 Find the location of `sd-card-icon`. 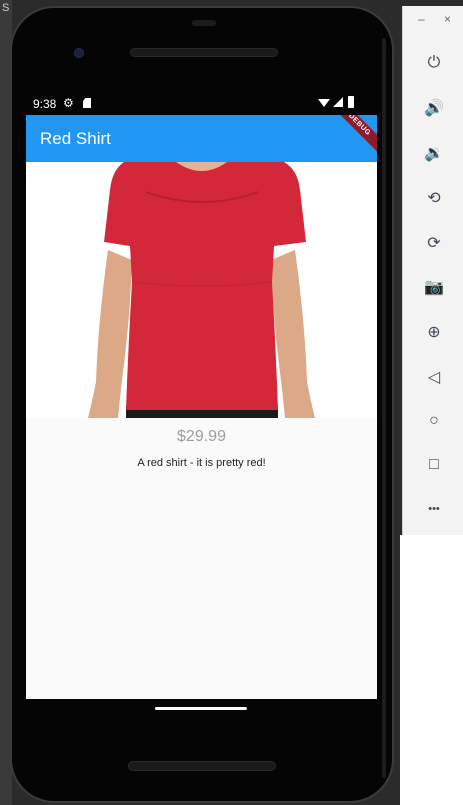

sd-card-icon is located at coordinates (87, 103).